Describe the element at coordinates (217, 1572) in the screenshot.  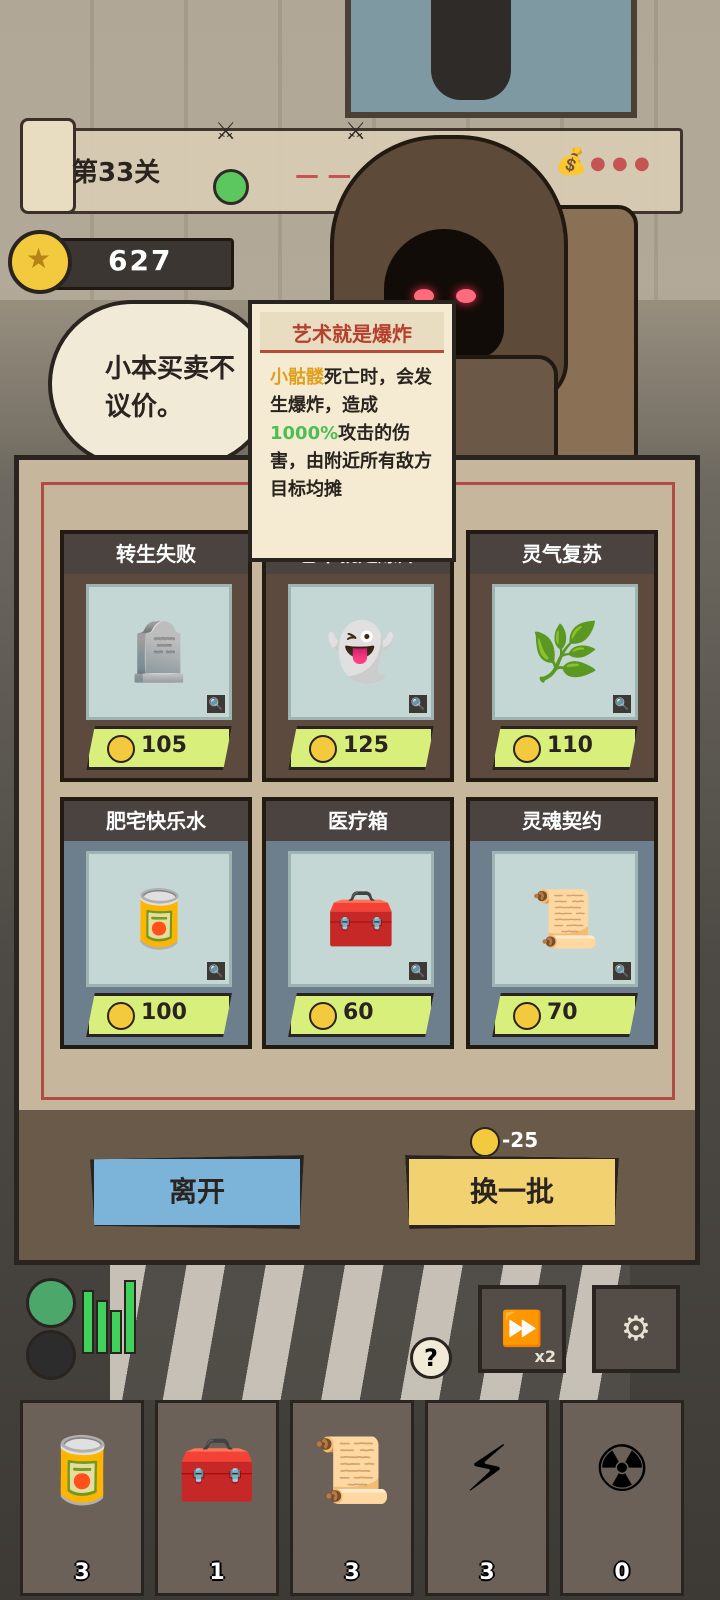
I see `inventory-count: 1` at that location.